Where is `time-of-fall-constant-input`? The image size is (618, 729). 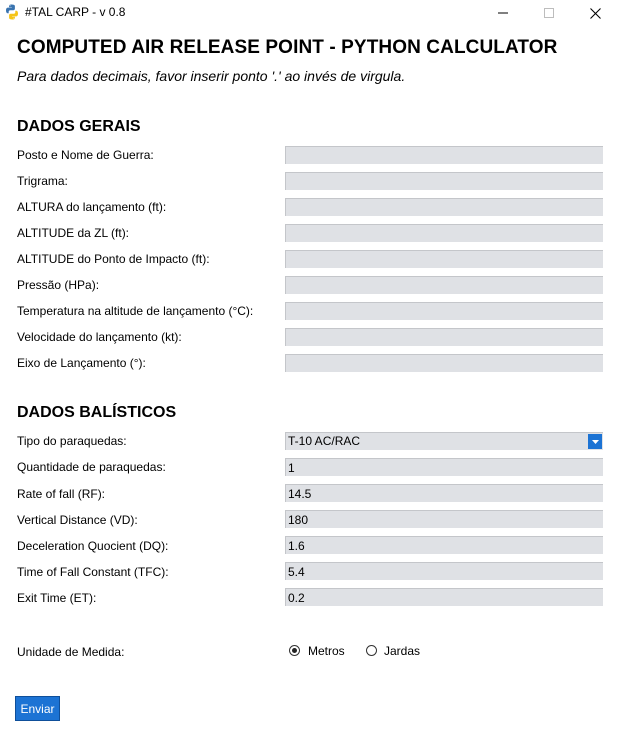 time-of-fall-constant-input is located at coordinates (444, 571).